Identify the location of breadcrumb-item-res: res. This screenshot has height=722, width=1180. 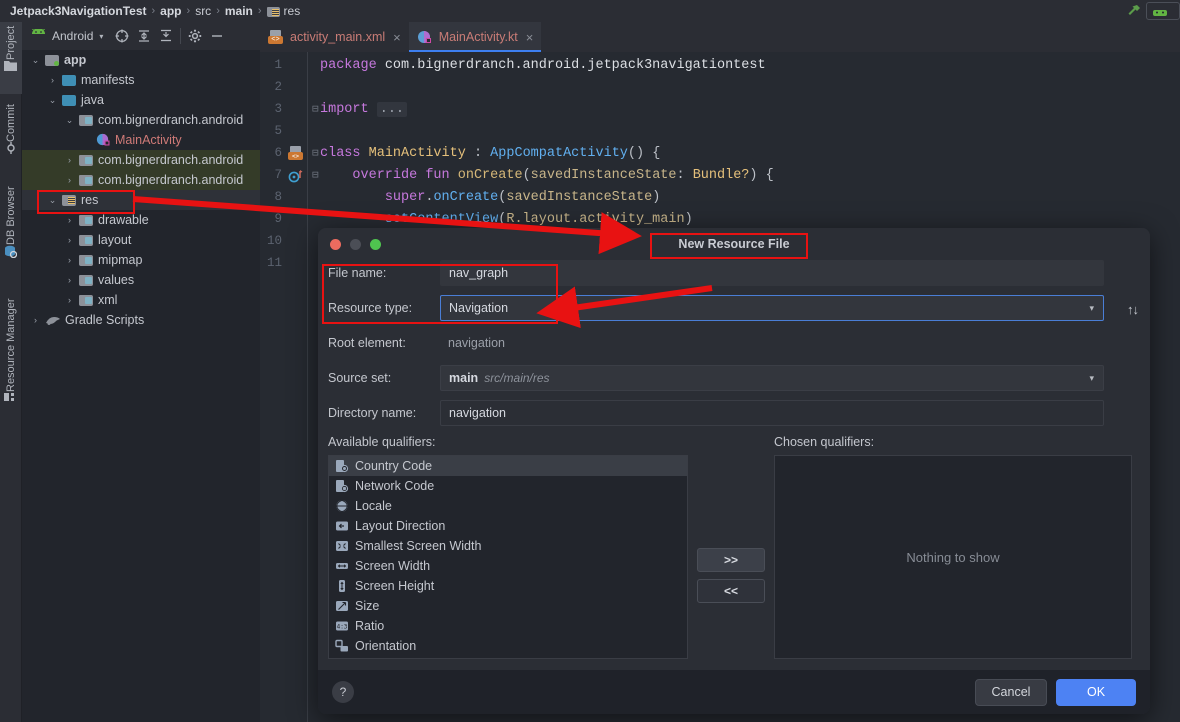
(292, 11).